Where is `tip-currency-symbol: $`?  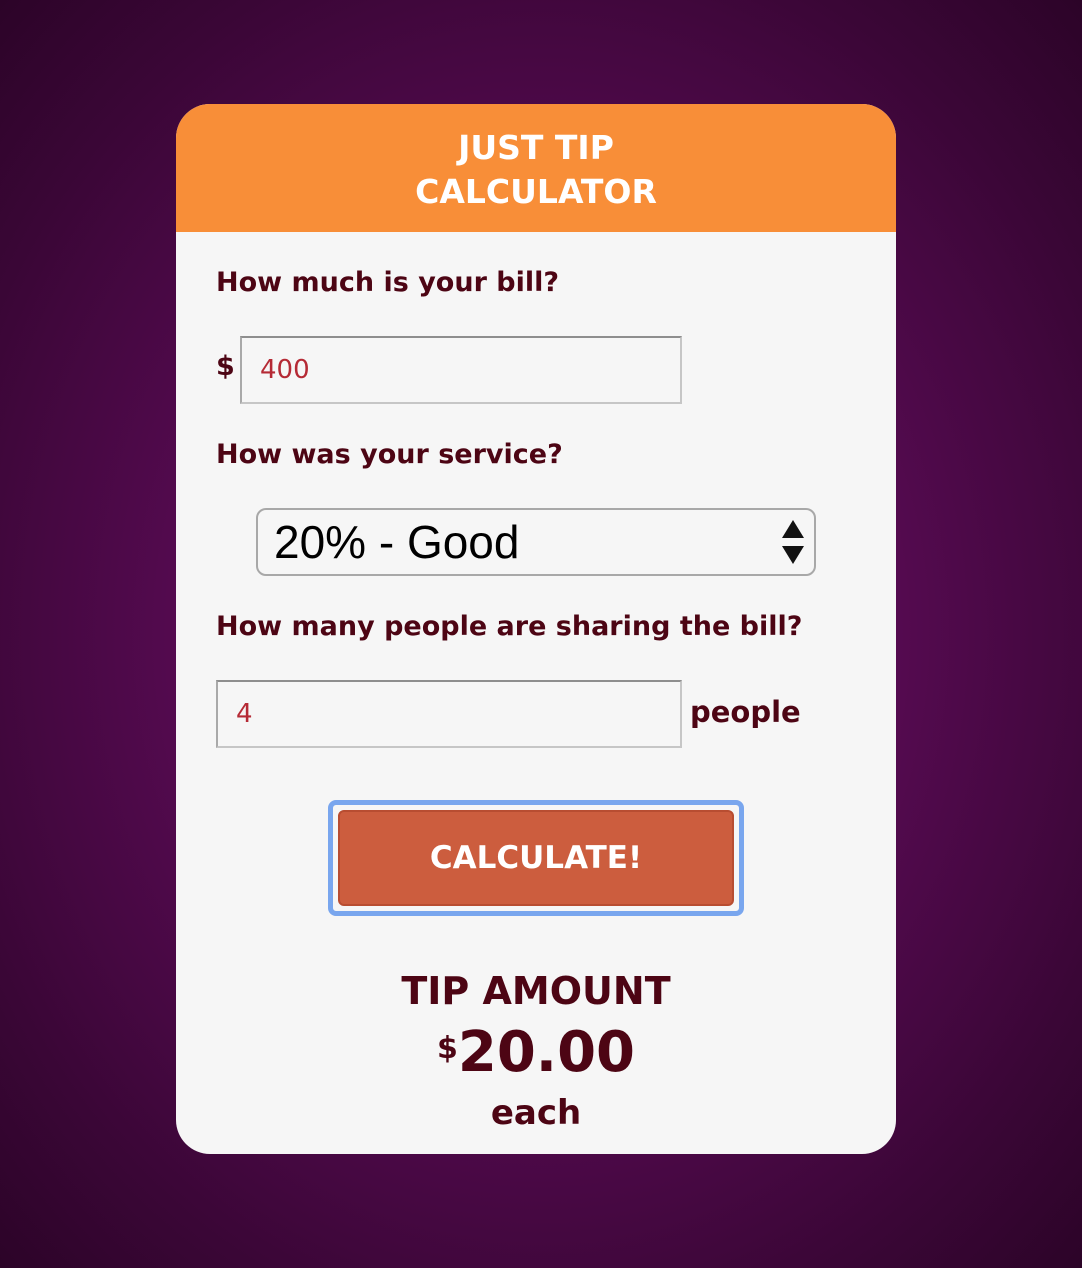 tip-currency-symbol: $ is located at coordinates (447, 1048).